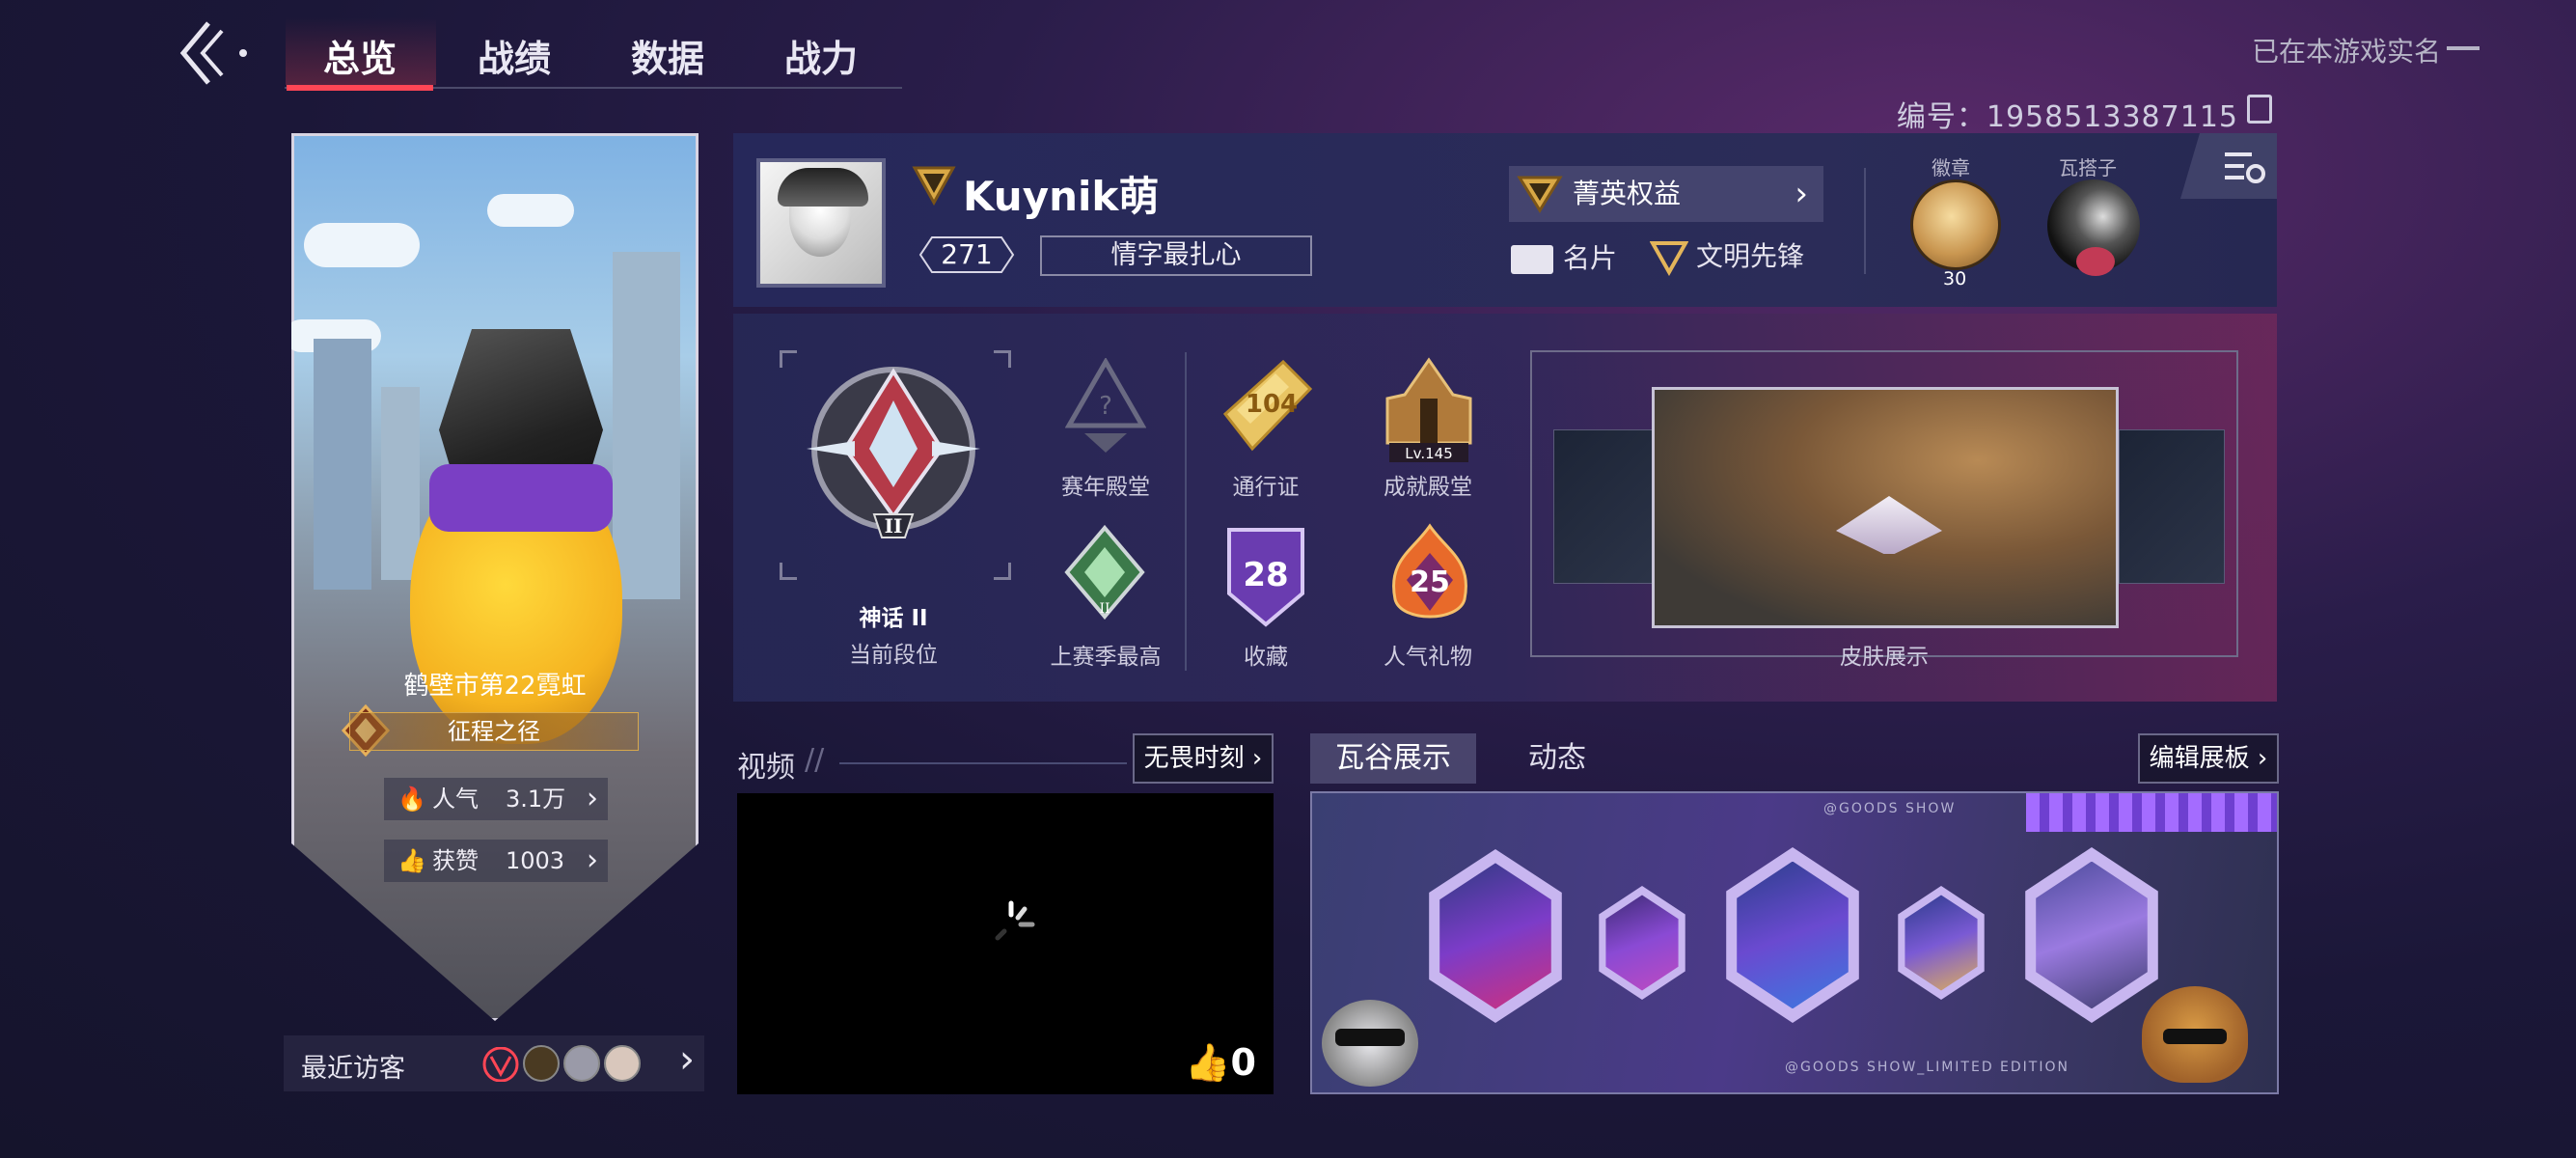 The image size is (2576, 1158). What do you see at coordinates (1564, 256) in the screenshot?
I see `namecard-button: 名片` at bounding box center [1564, 256].